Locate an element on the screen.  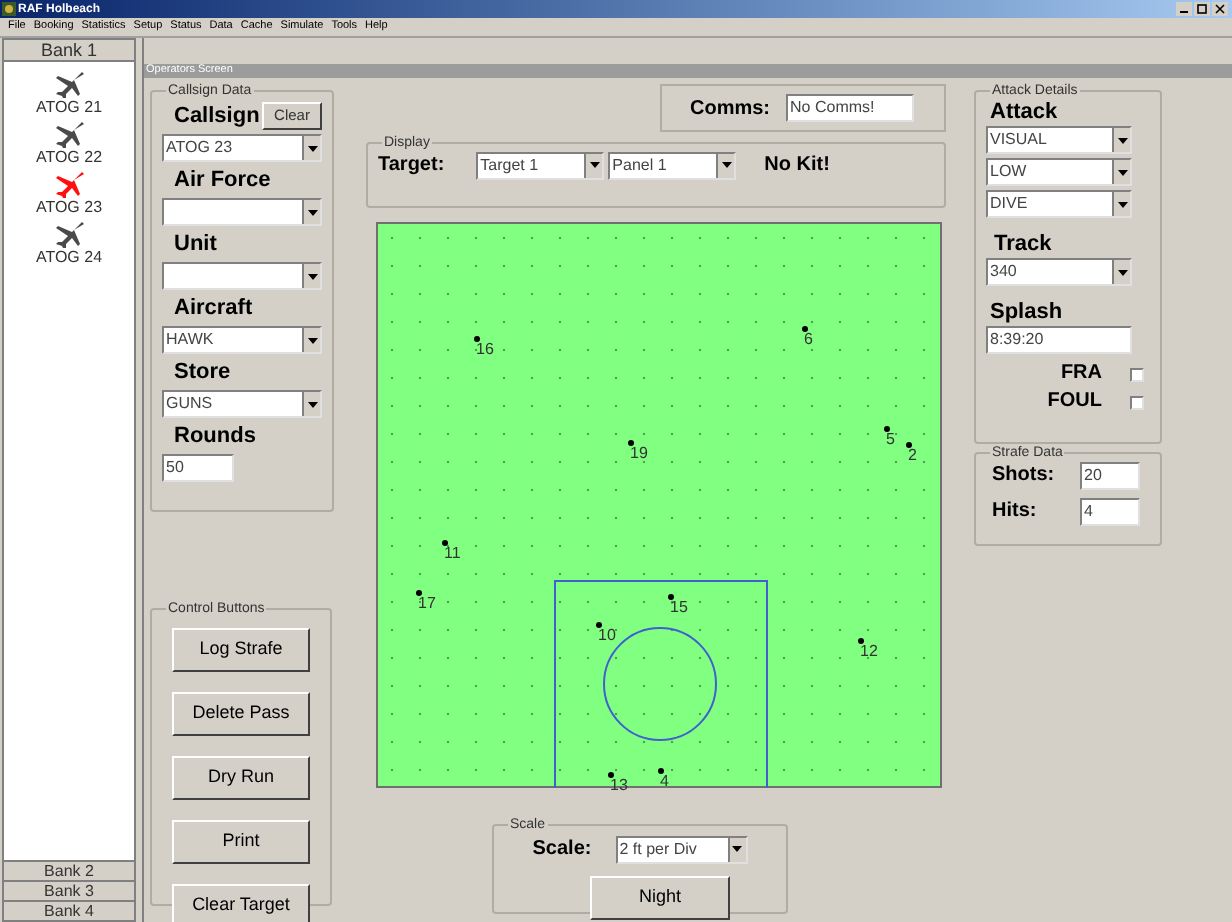
hit-number: 15 is located at coordinates (679, 608).